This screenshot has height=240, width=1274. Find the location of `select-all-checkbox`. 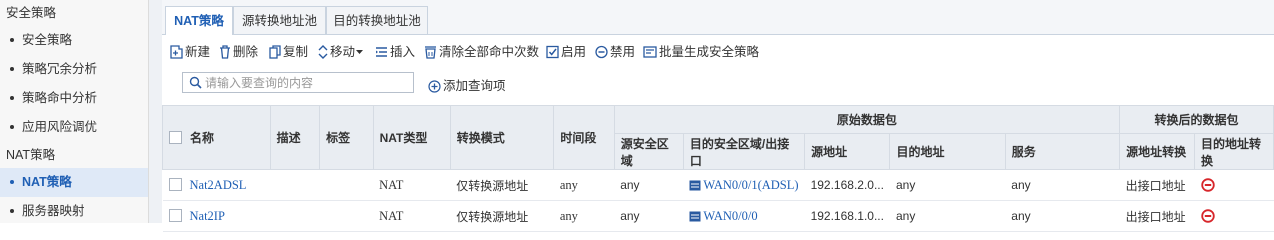

select-all-checkbox is located at coordinates (175, 137).